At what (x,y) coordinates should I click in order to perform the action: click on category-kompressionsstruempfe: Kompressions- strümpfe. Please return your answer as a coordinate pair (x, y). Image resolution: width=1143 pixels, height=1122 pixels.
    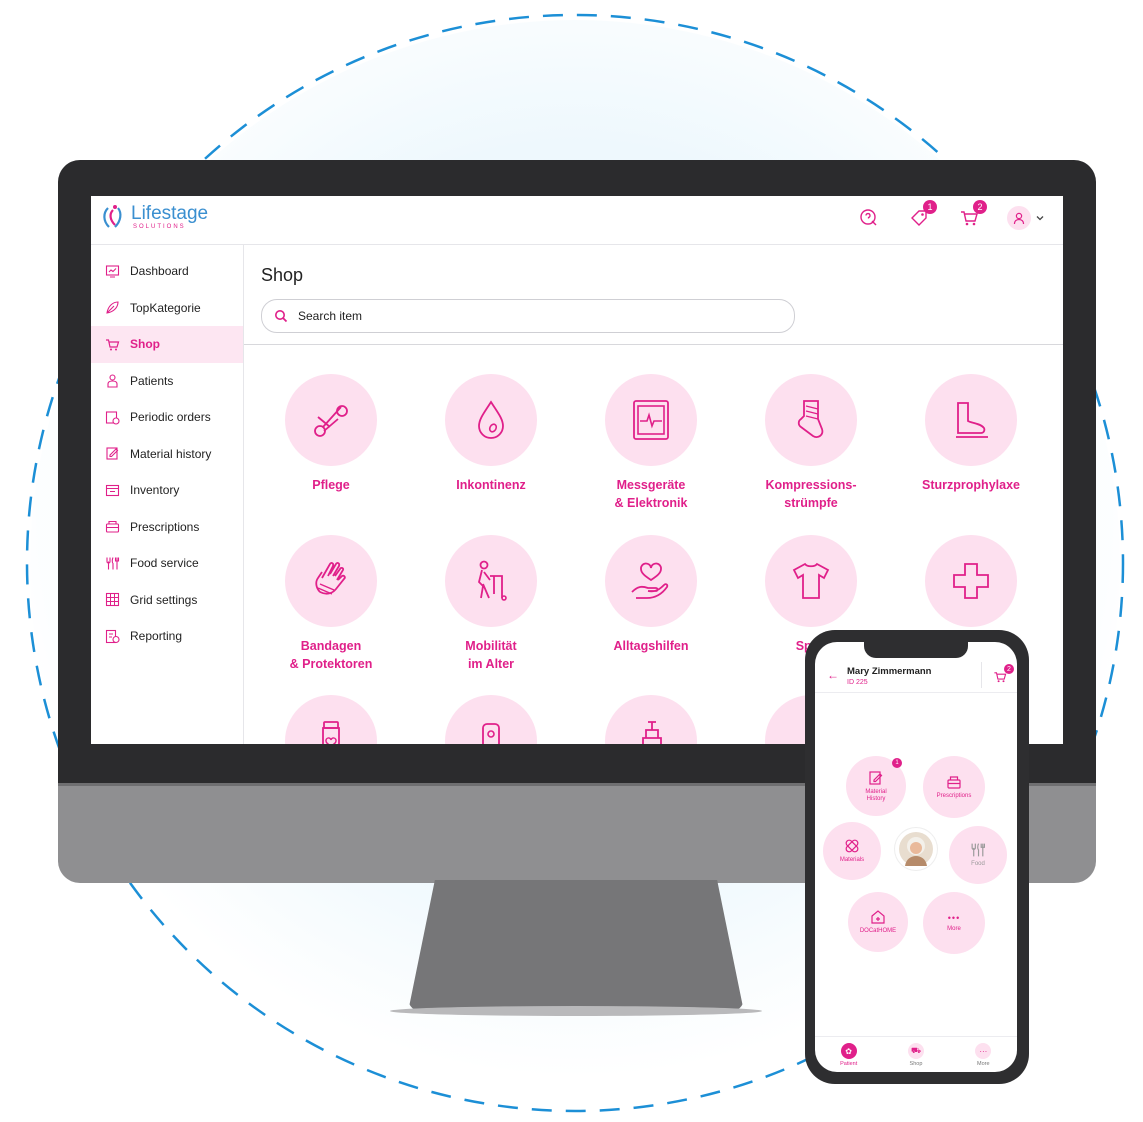
    Looking at the image, I should click on (811, 443).